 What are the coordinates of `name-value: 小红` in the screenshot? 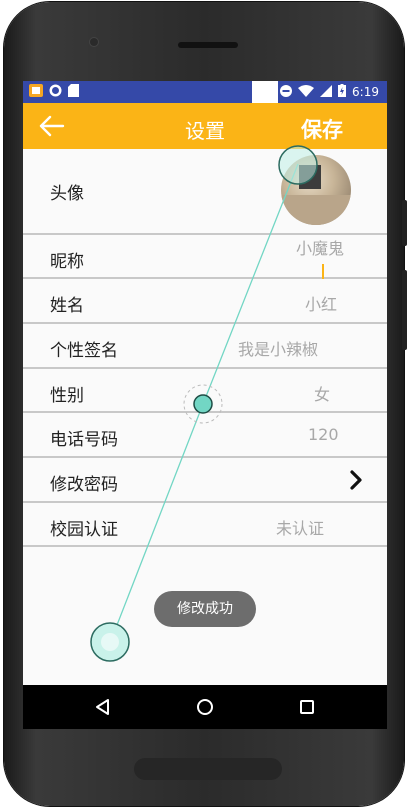 It's located at (321, 303).